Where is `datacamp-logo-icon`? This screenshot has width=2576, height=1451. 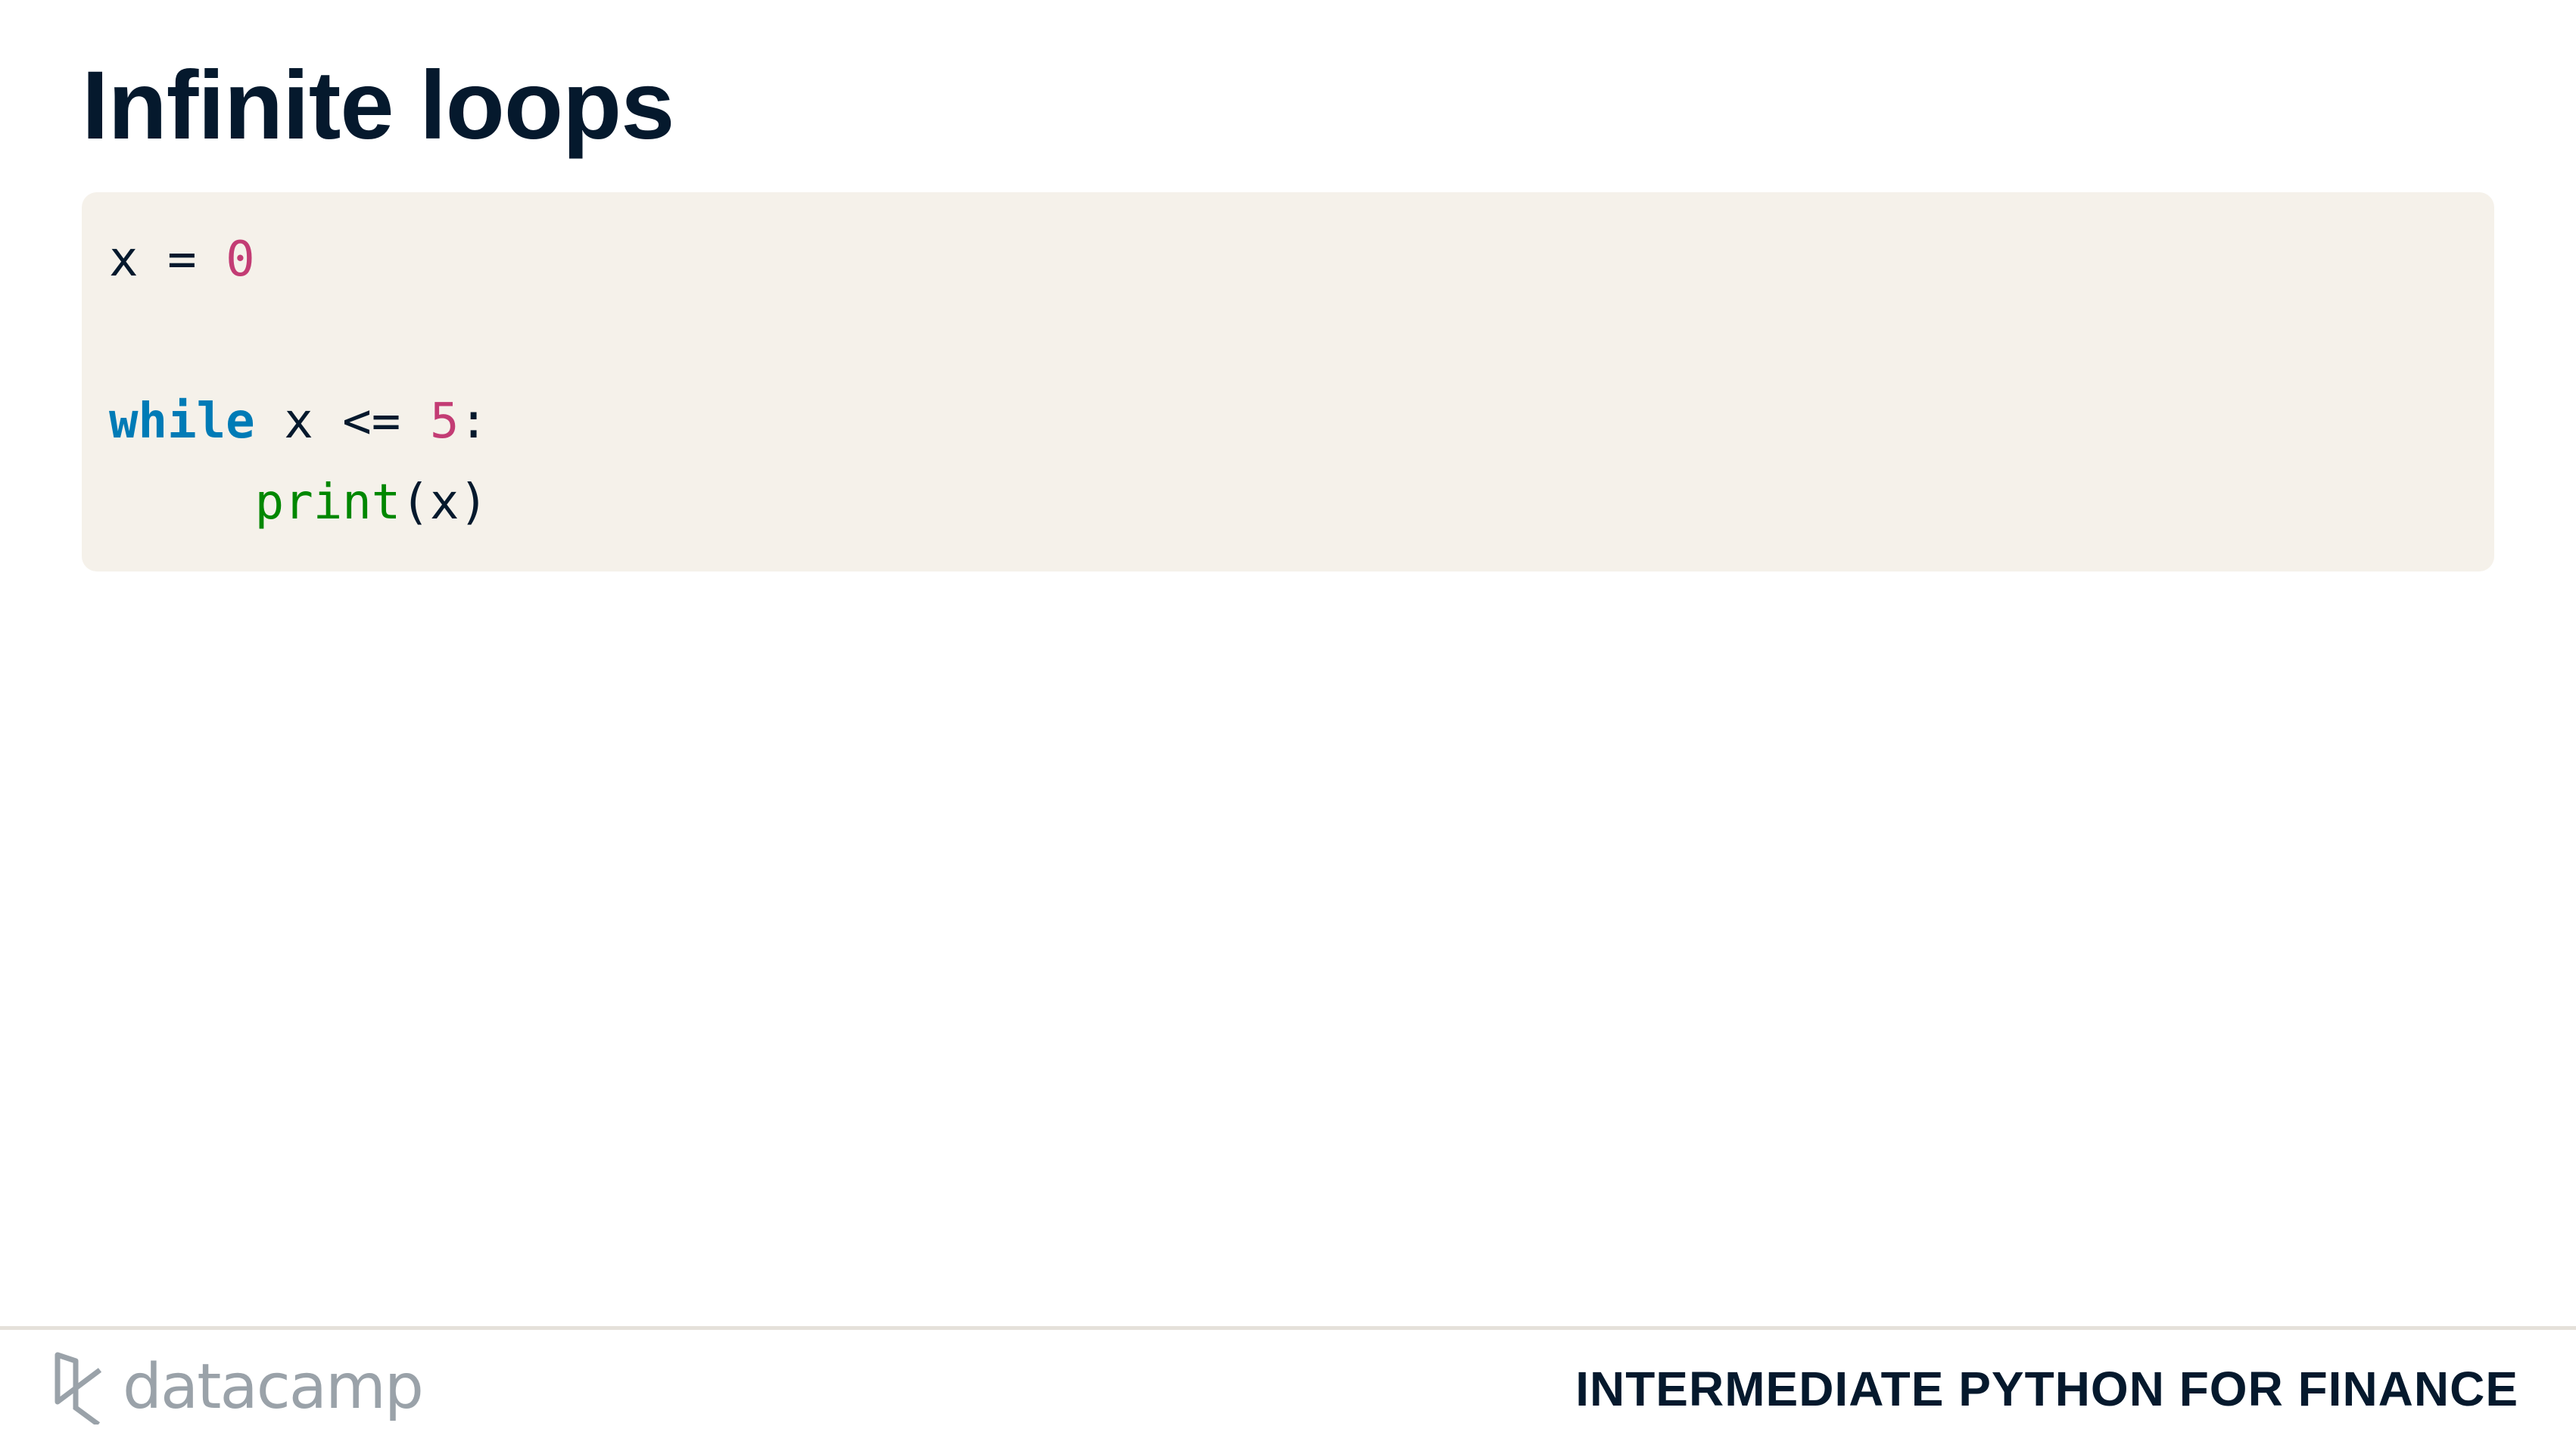
datacamp-logo-icon is located at coordinates (78, 1388).